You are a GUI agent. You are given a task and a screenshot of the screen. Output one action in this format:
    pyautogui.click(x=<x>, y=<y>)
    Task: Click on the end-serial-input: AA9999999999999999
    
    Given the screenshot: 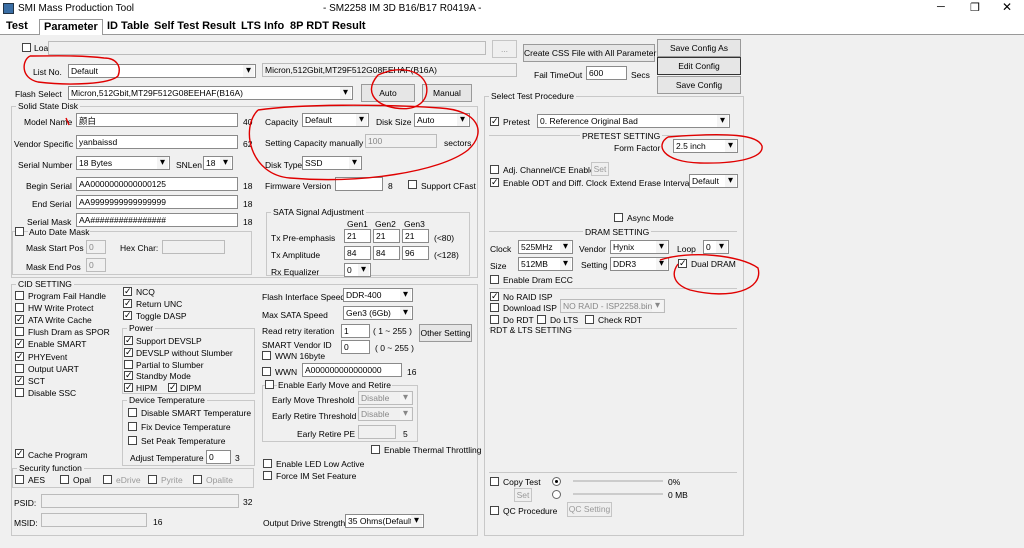 What is the action you would take?
    pyautogui.click(x=157, y=202)
    